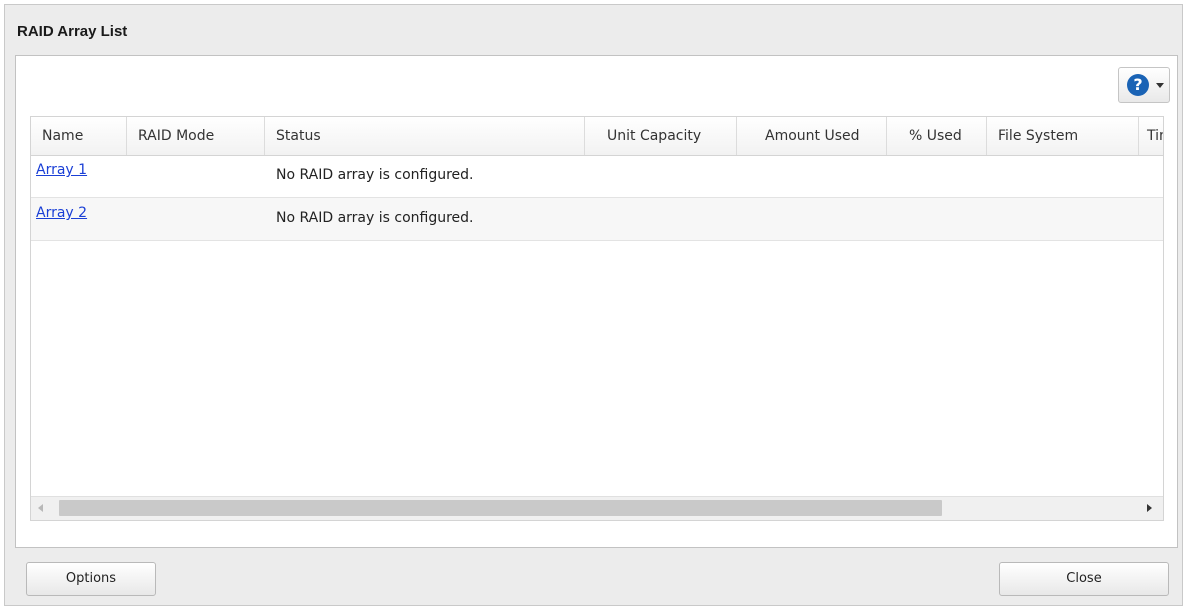 The height and width of the screenshot is (610, 1187). I want to click on options-button: Options, so click(91, 579).